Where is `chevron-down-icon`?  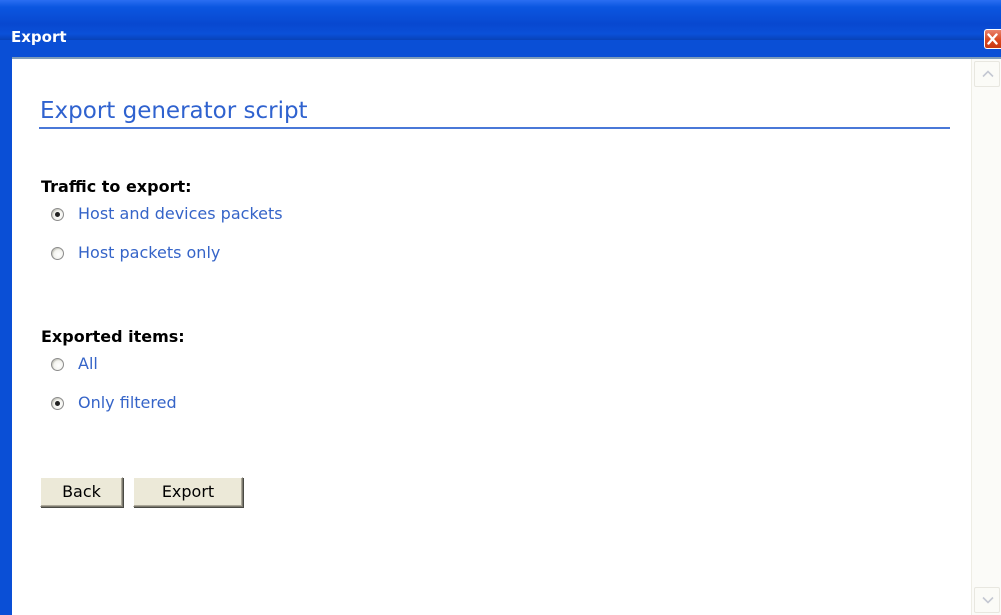 chevron-down-icon is located at coordinates (988, 600).